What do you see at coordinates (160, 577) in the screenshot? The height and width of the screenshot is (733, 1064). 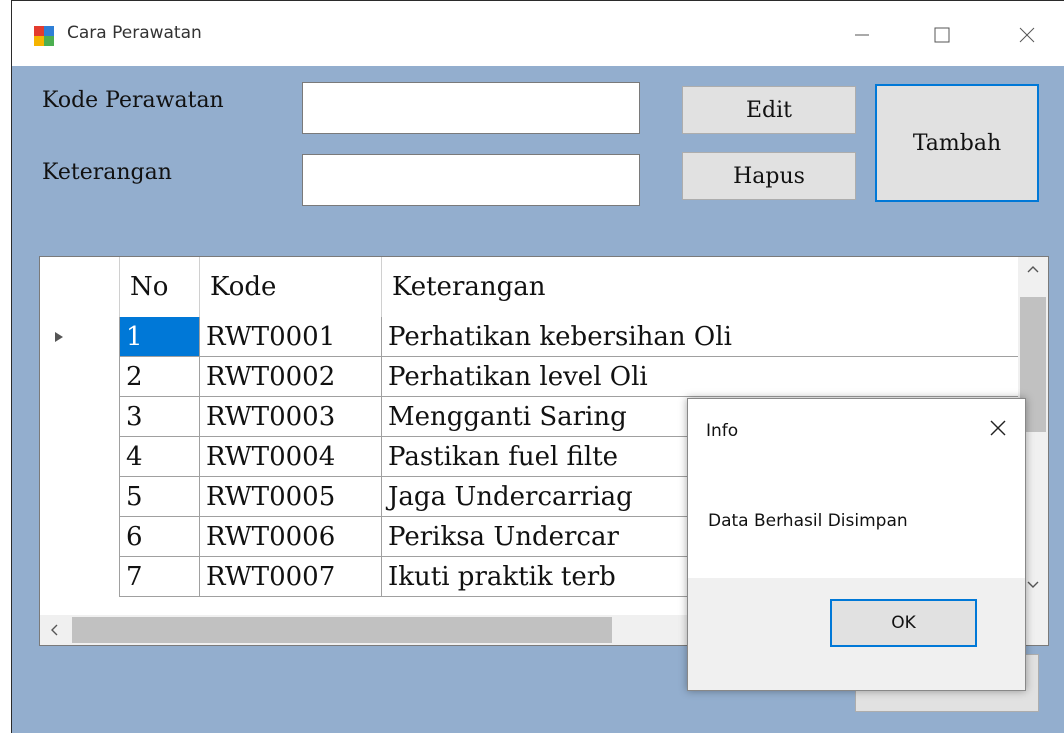 I see `cell-no: 7` at bounding box center [160, 577].